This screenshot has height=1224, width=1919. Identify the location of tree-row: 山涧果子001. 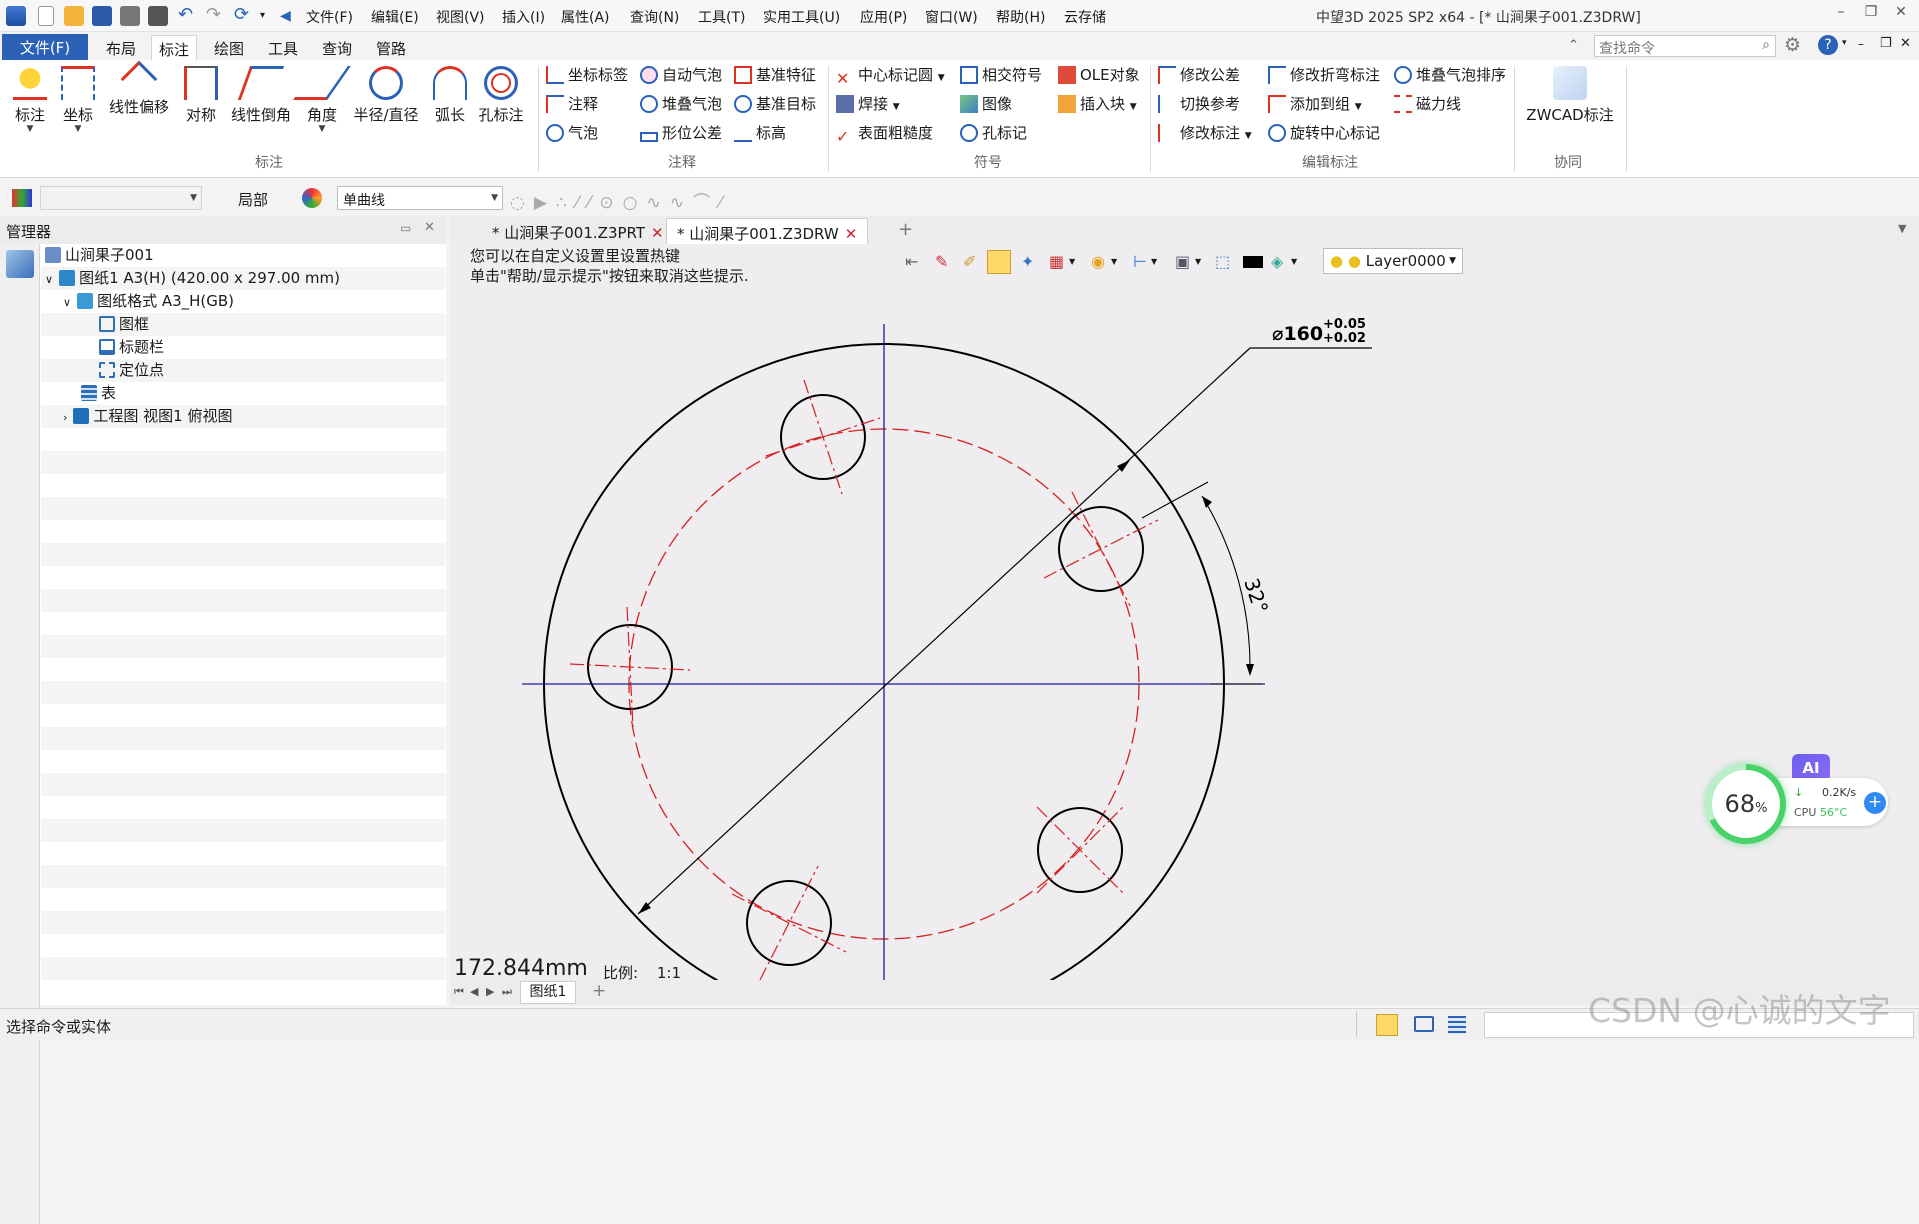
(243, 255).